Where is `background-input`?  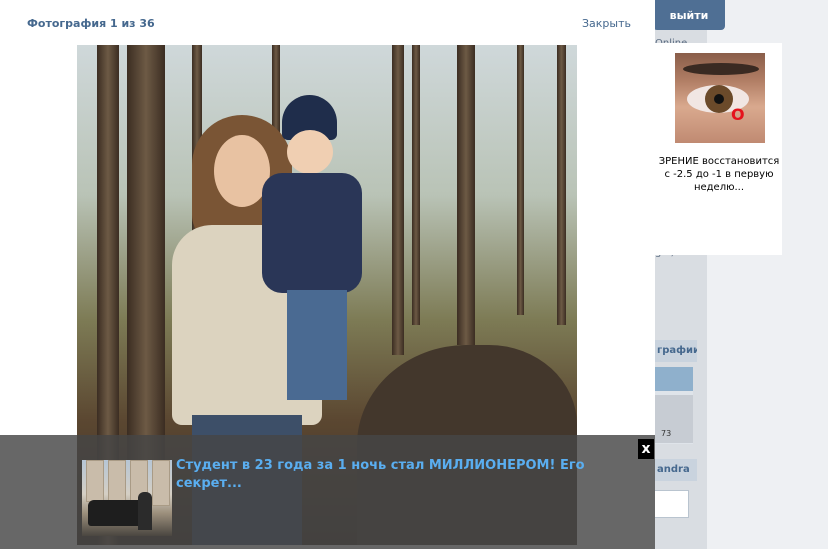 background-input is located at coordinates (670, 504).